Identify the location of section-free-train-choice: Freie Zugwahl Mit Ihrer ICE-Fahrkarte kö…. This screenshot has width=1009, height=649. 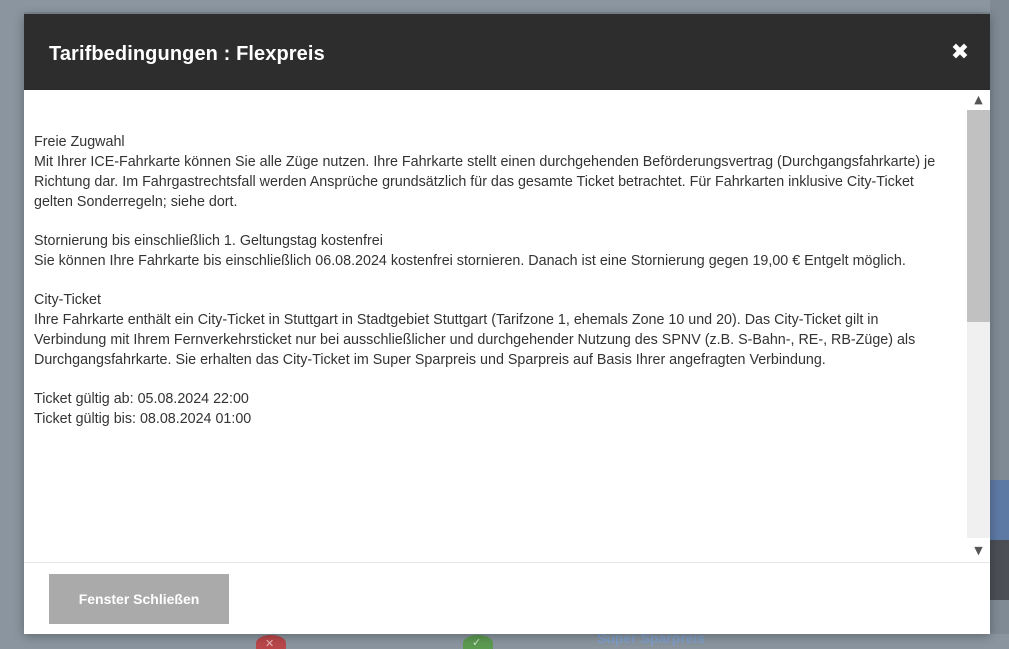
(486, 172).